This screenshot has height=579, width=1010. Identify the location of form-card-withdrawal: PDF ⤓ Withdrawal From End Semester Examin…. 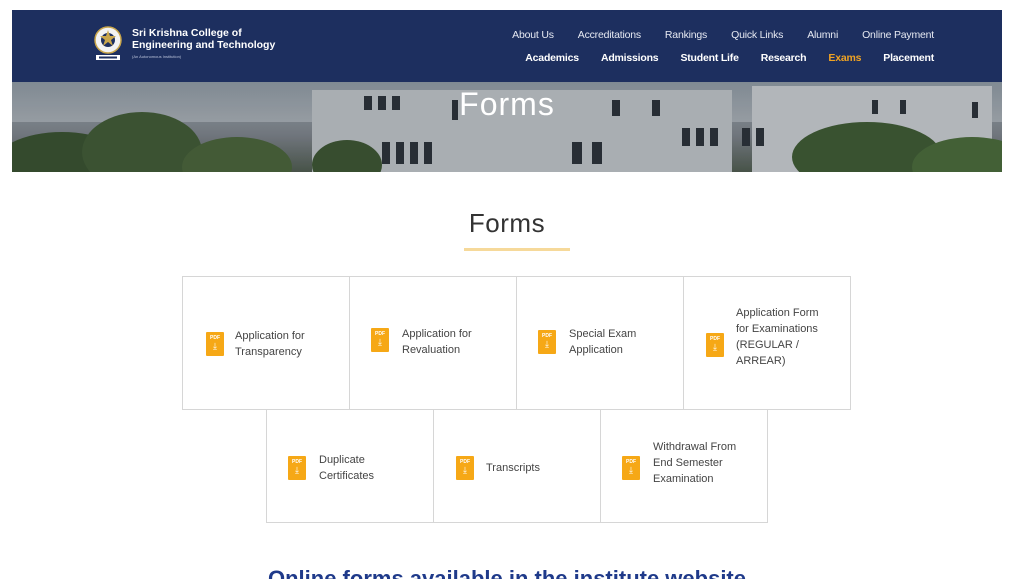
(684, 466).